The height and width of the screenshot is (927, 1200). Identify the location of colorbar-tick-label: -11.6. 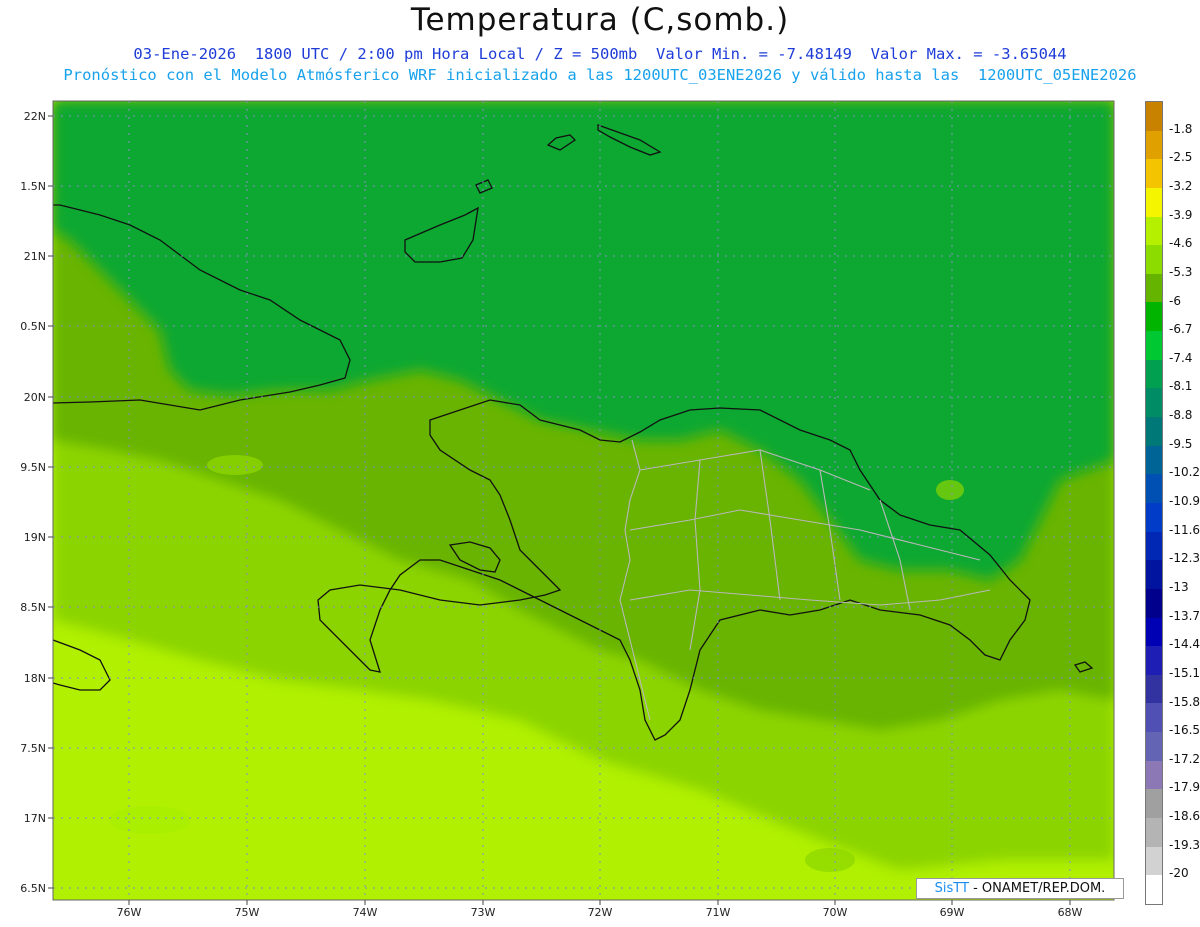
(1184, 529).